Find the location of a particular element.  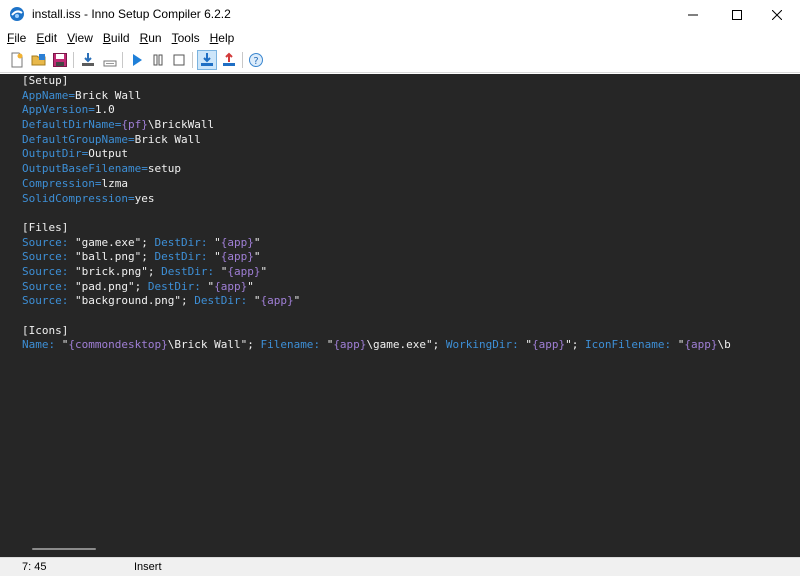

new-file-button is located at coordinates (17, 60).